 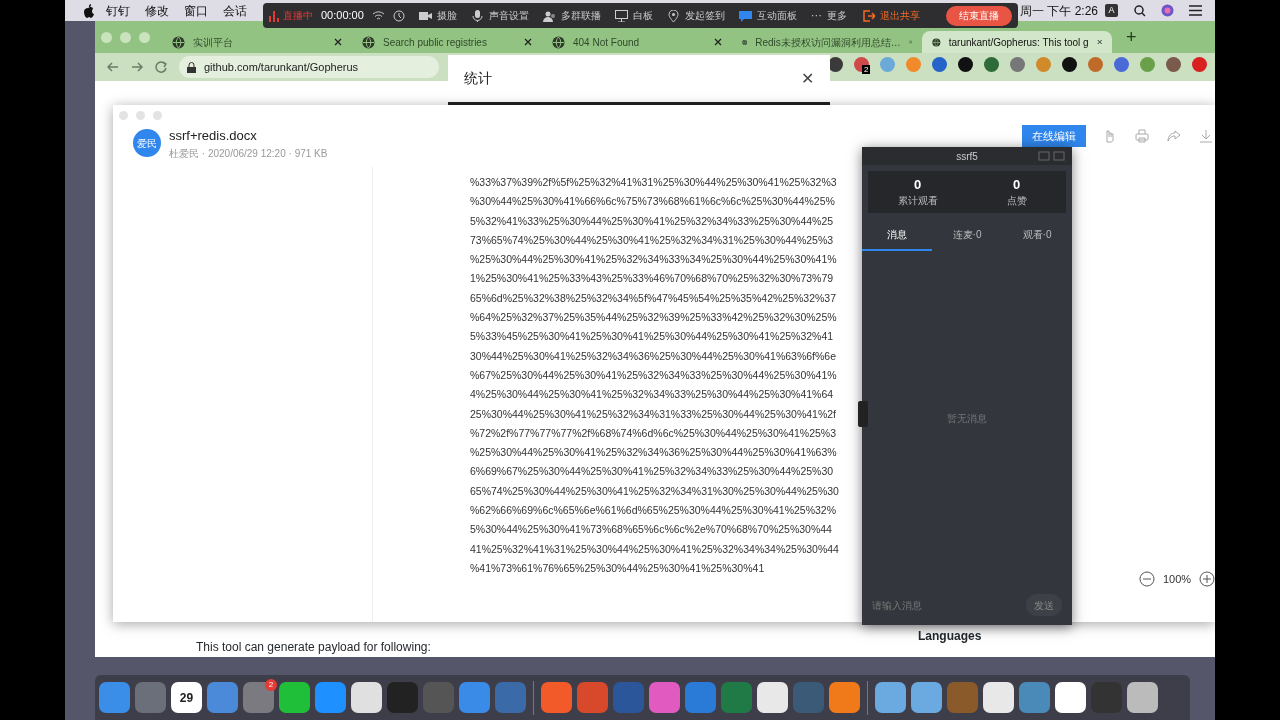 I want to click on document-text-line: 65%74%25%30%44%25%30%41%25%32%34%31%30%25%30%44%25%30, so click(x=654, y=491).